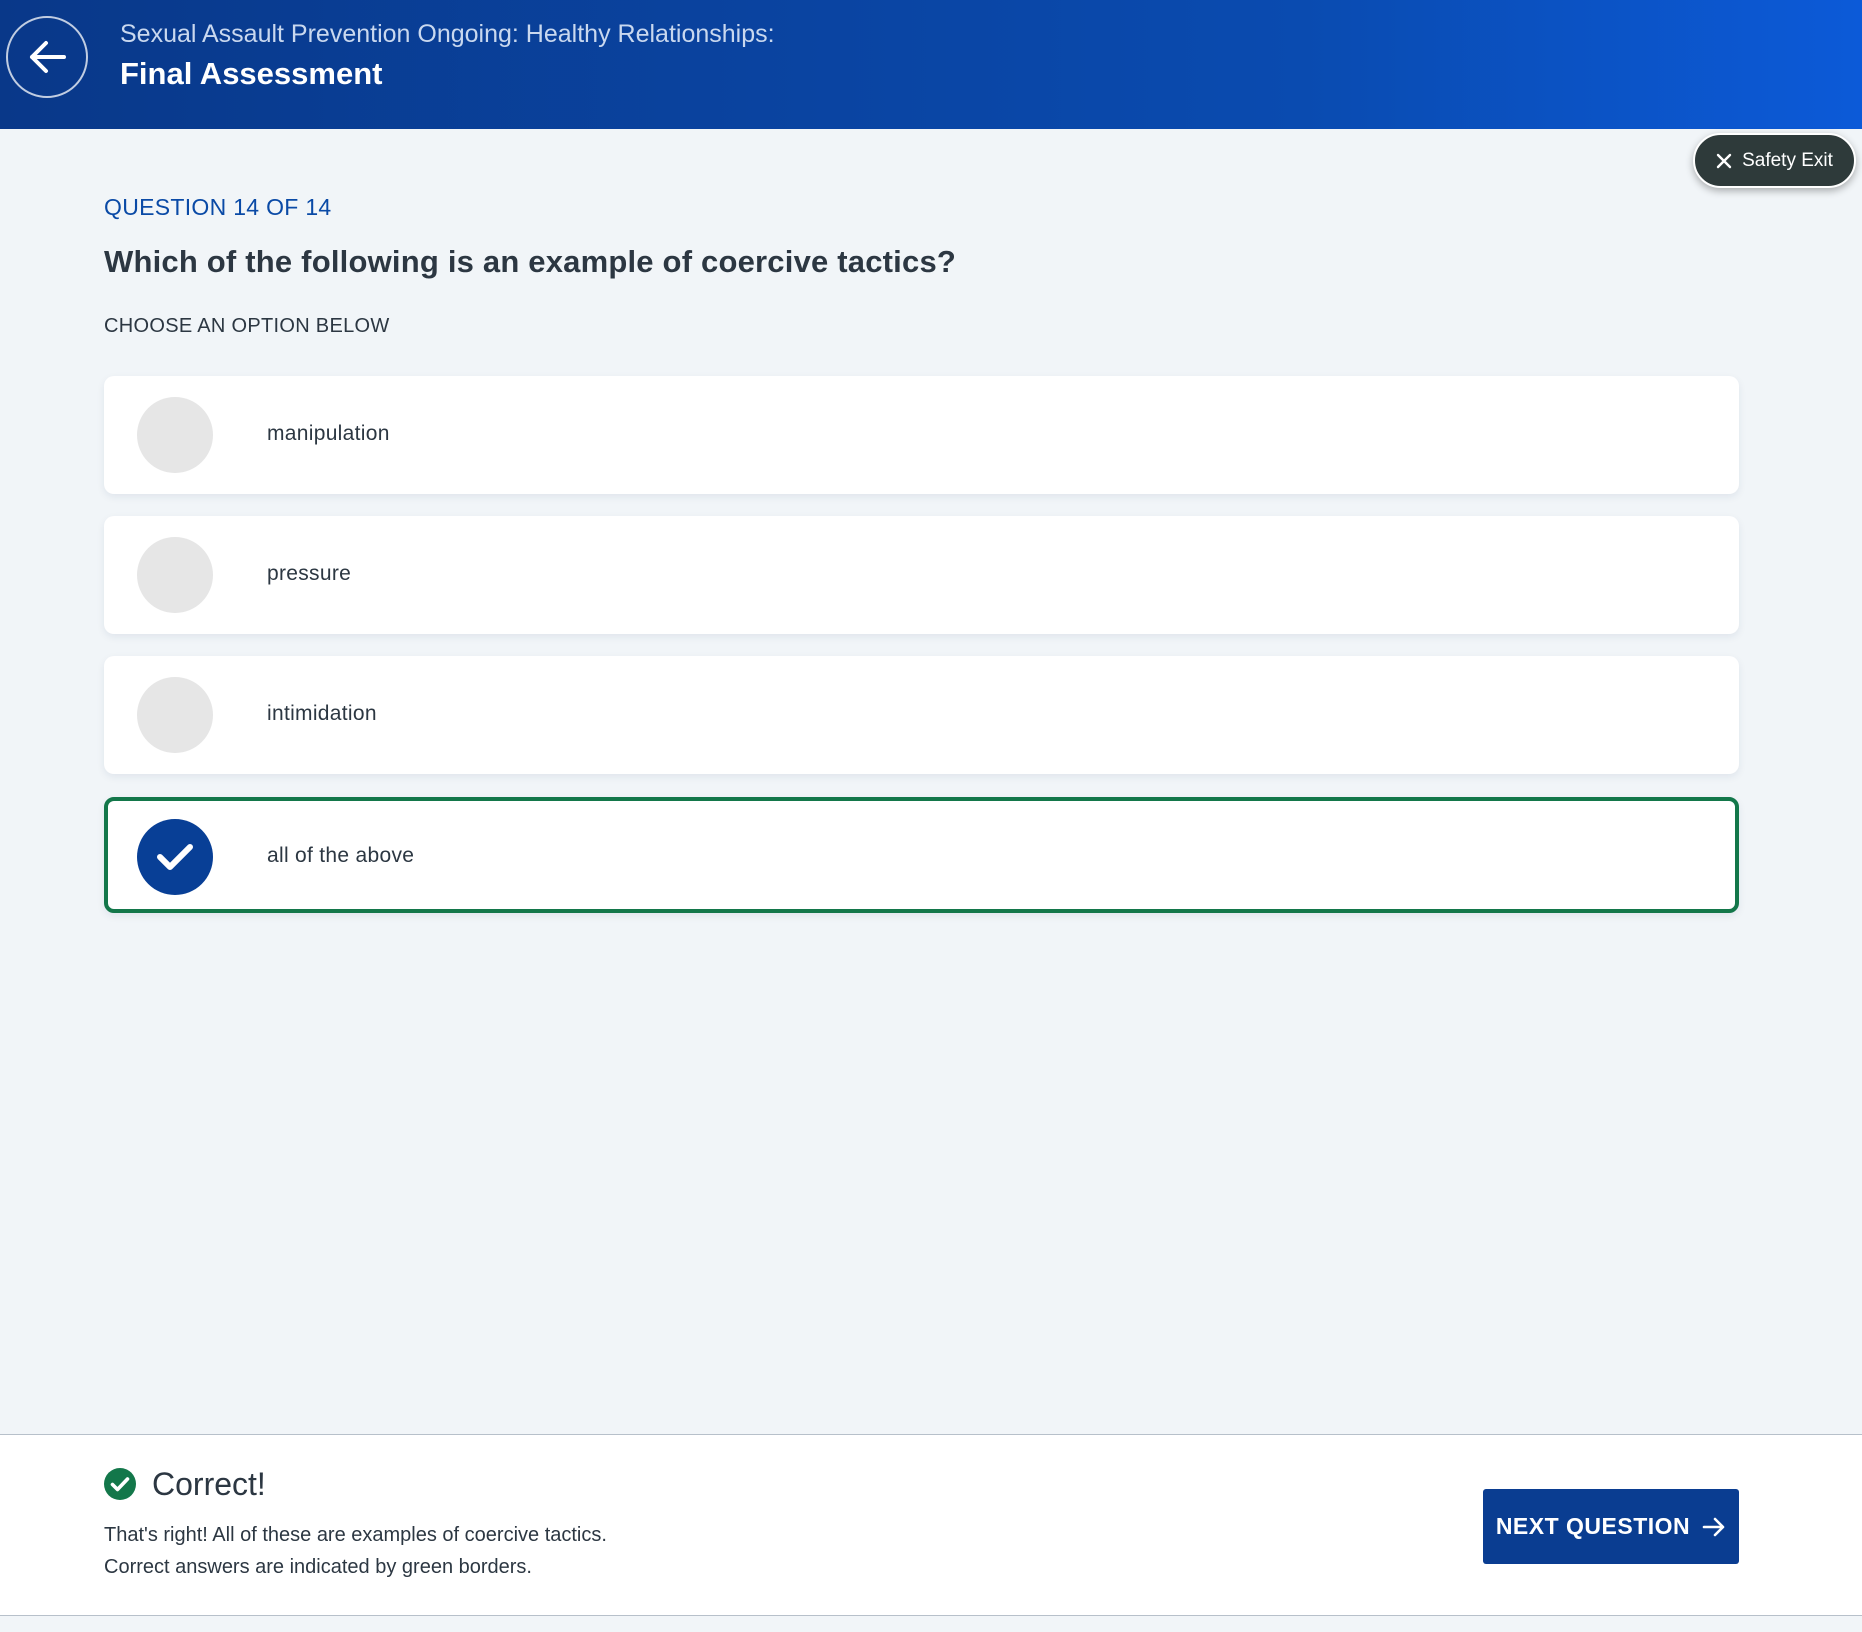 Image resolution: width=1862 pixels, height=1632 pixels. Describe the element at coordinates (341, 855) in the screenshot. I see `answer-option-label: all of the above` at that location.